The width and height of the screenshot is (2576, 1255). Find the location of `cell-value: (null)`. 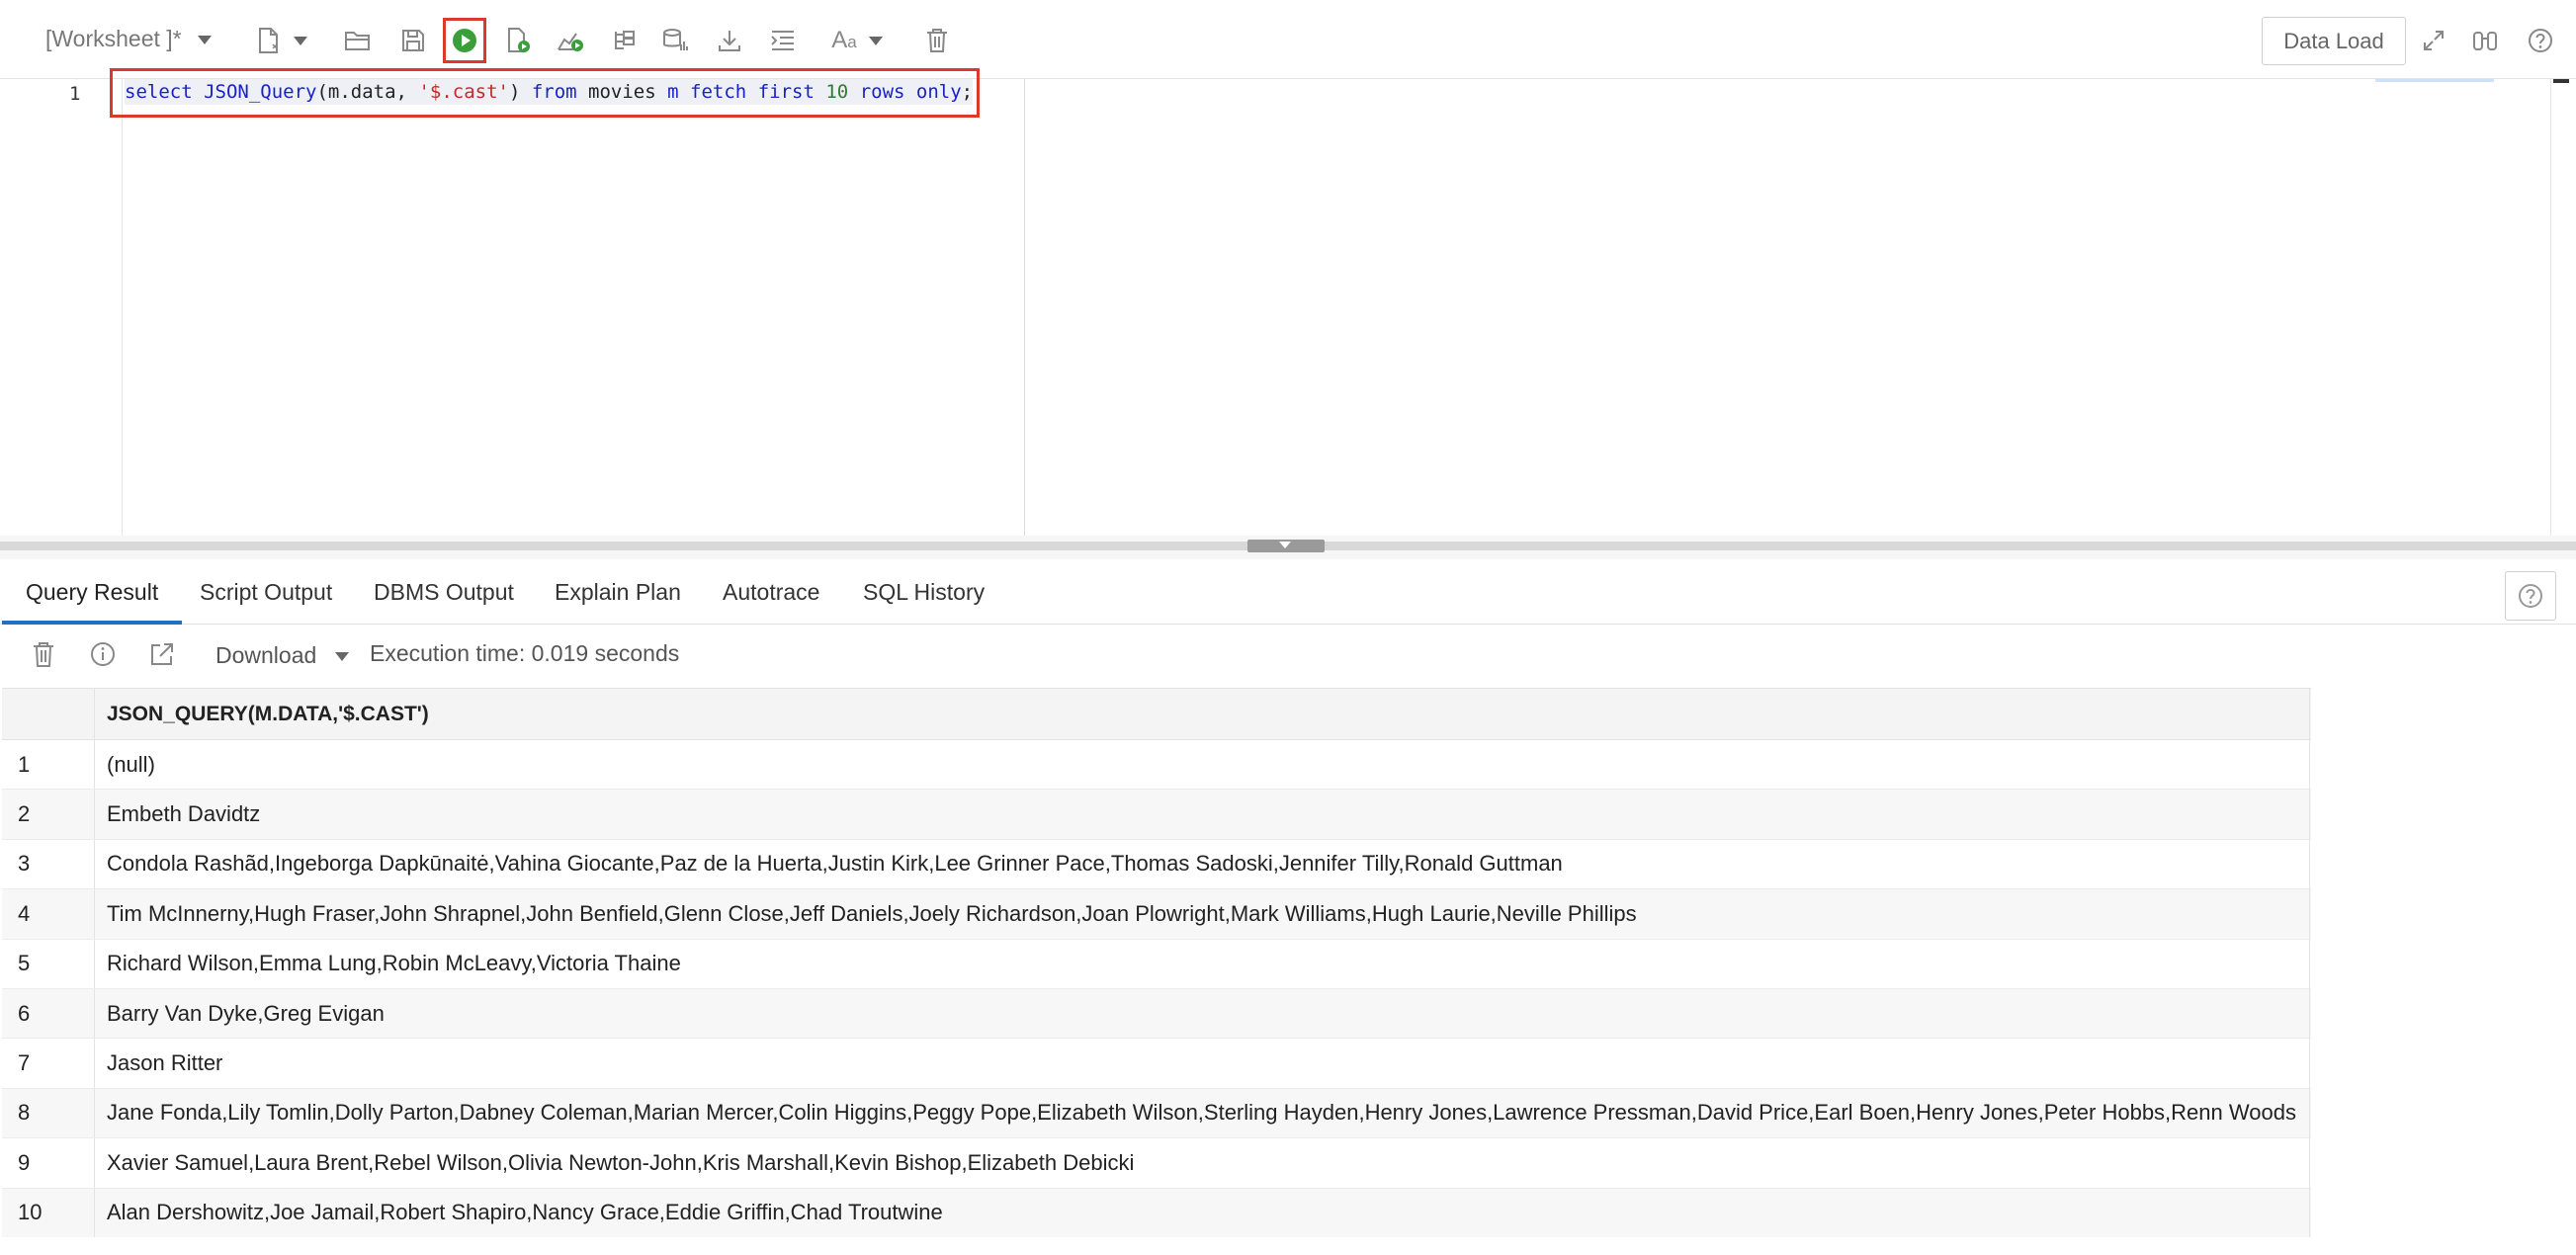

cell-value: (null) is located at coordinates (1203, 764).